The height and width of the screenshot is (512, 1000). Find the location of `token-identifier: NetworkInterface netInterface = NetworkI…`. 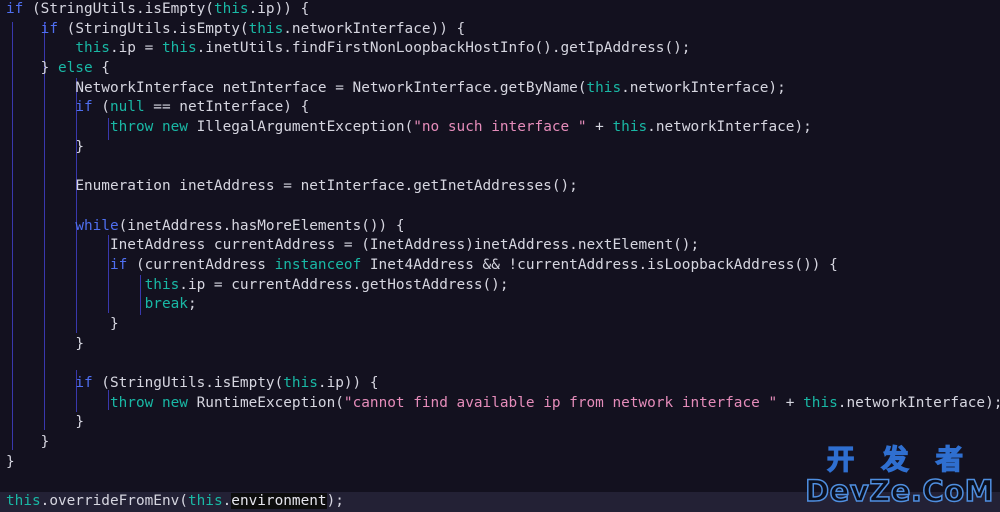

token-identifier: NetworkInterface netInterface = NetworkI… is located at coordinates (331, 87).